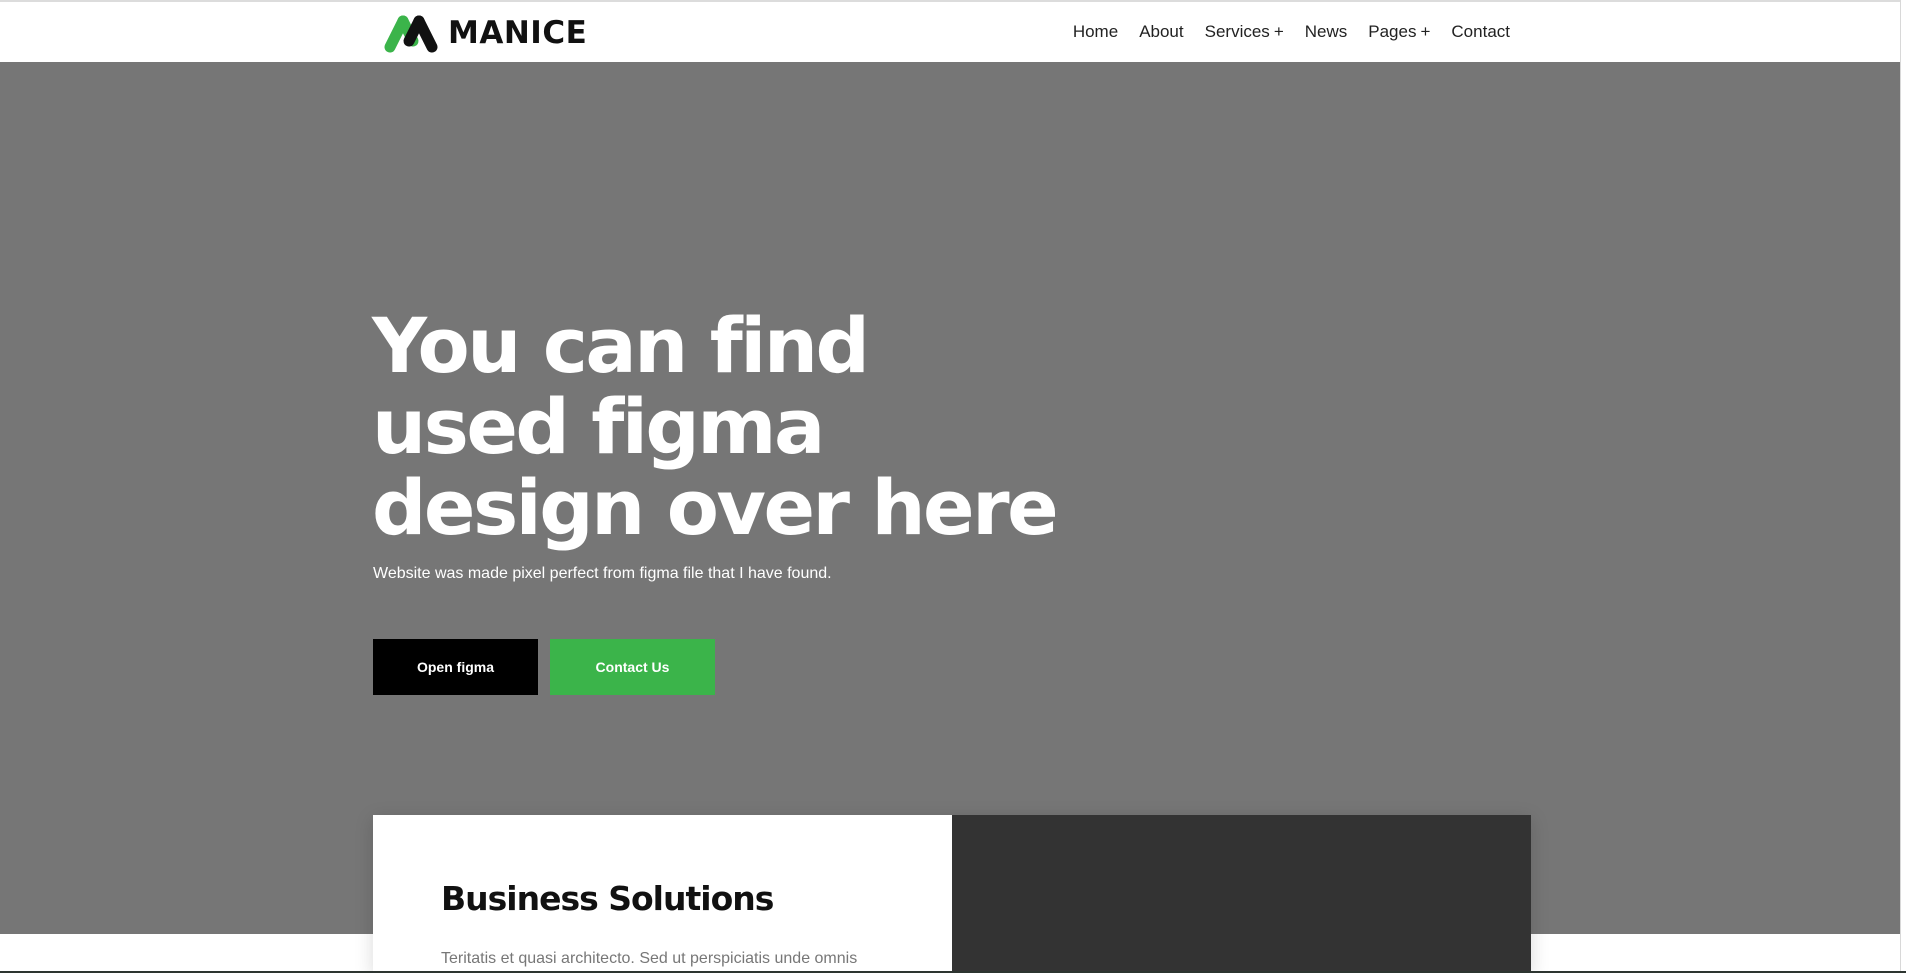 The image size is (1906, 973). What do you see at coordinates (715, 426) in the screenshot?
I see `hero-title: You can find used figma design over here` at bounding box center [715, 426].